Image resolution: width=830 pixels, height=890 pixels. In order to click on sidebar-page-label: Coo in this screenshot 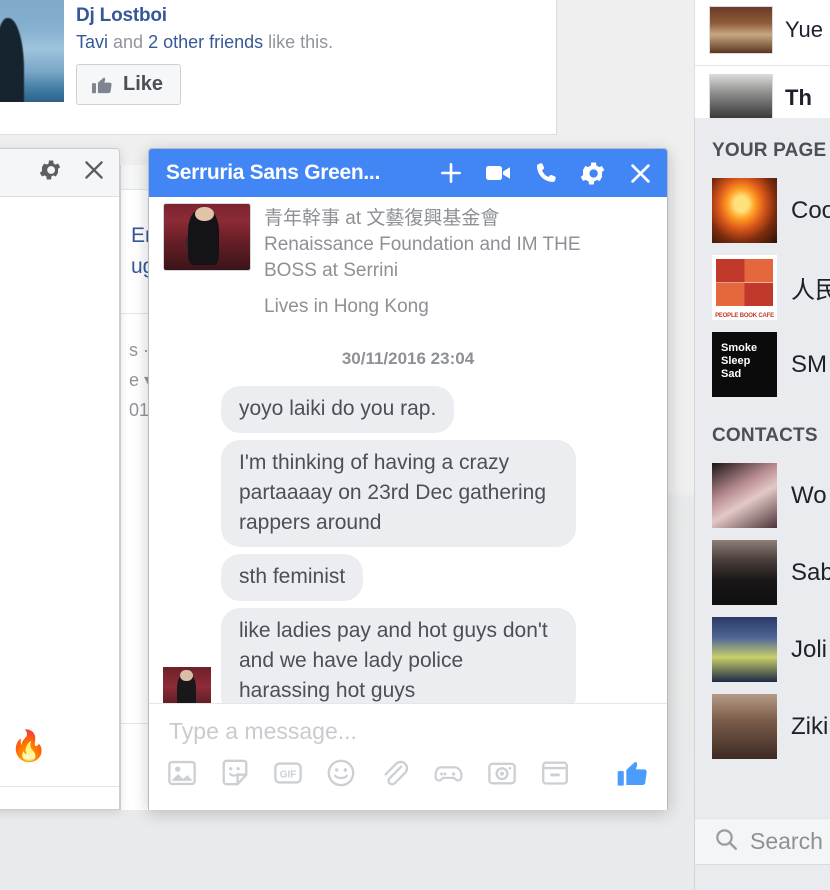, I will do `click(810, 210)`.